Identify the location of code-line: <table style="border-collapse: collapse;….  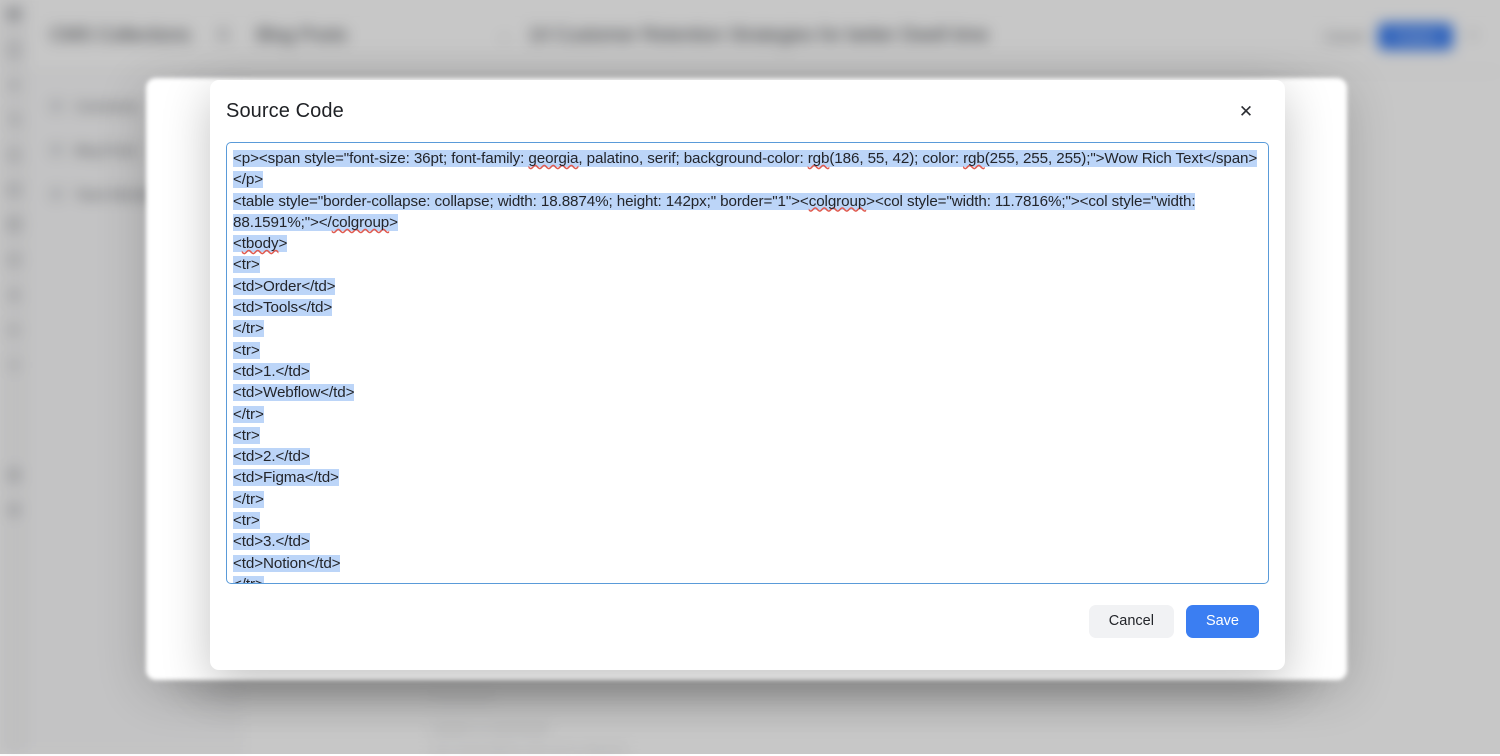
(747, 201).